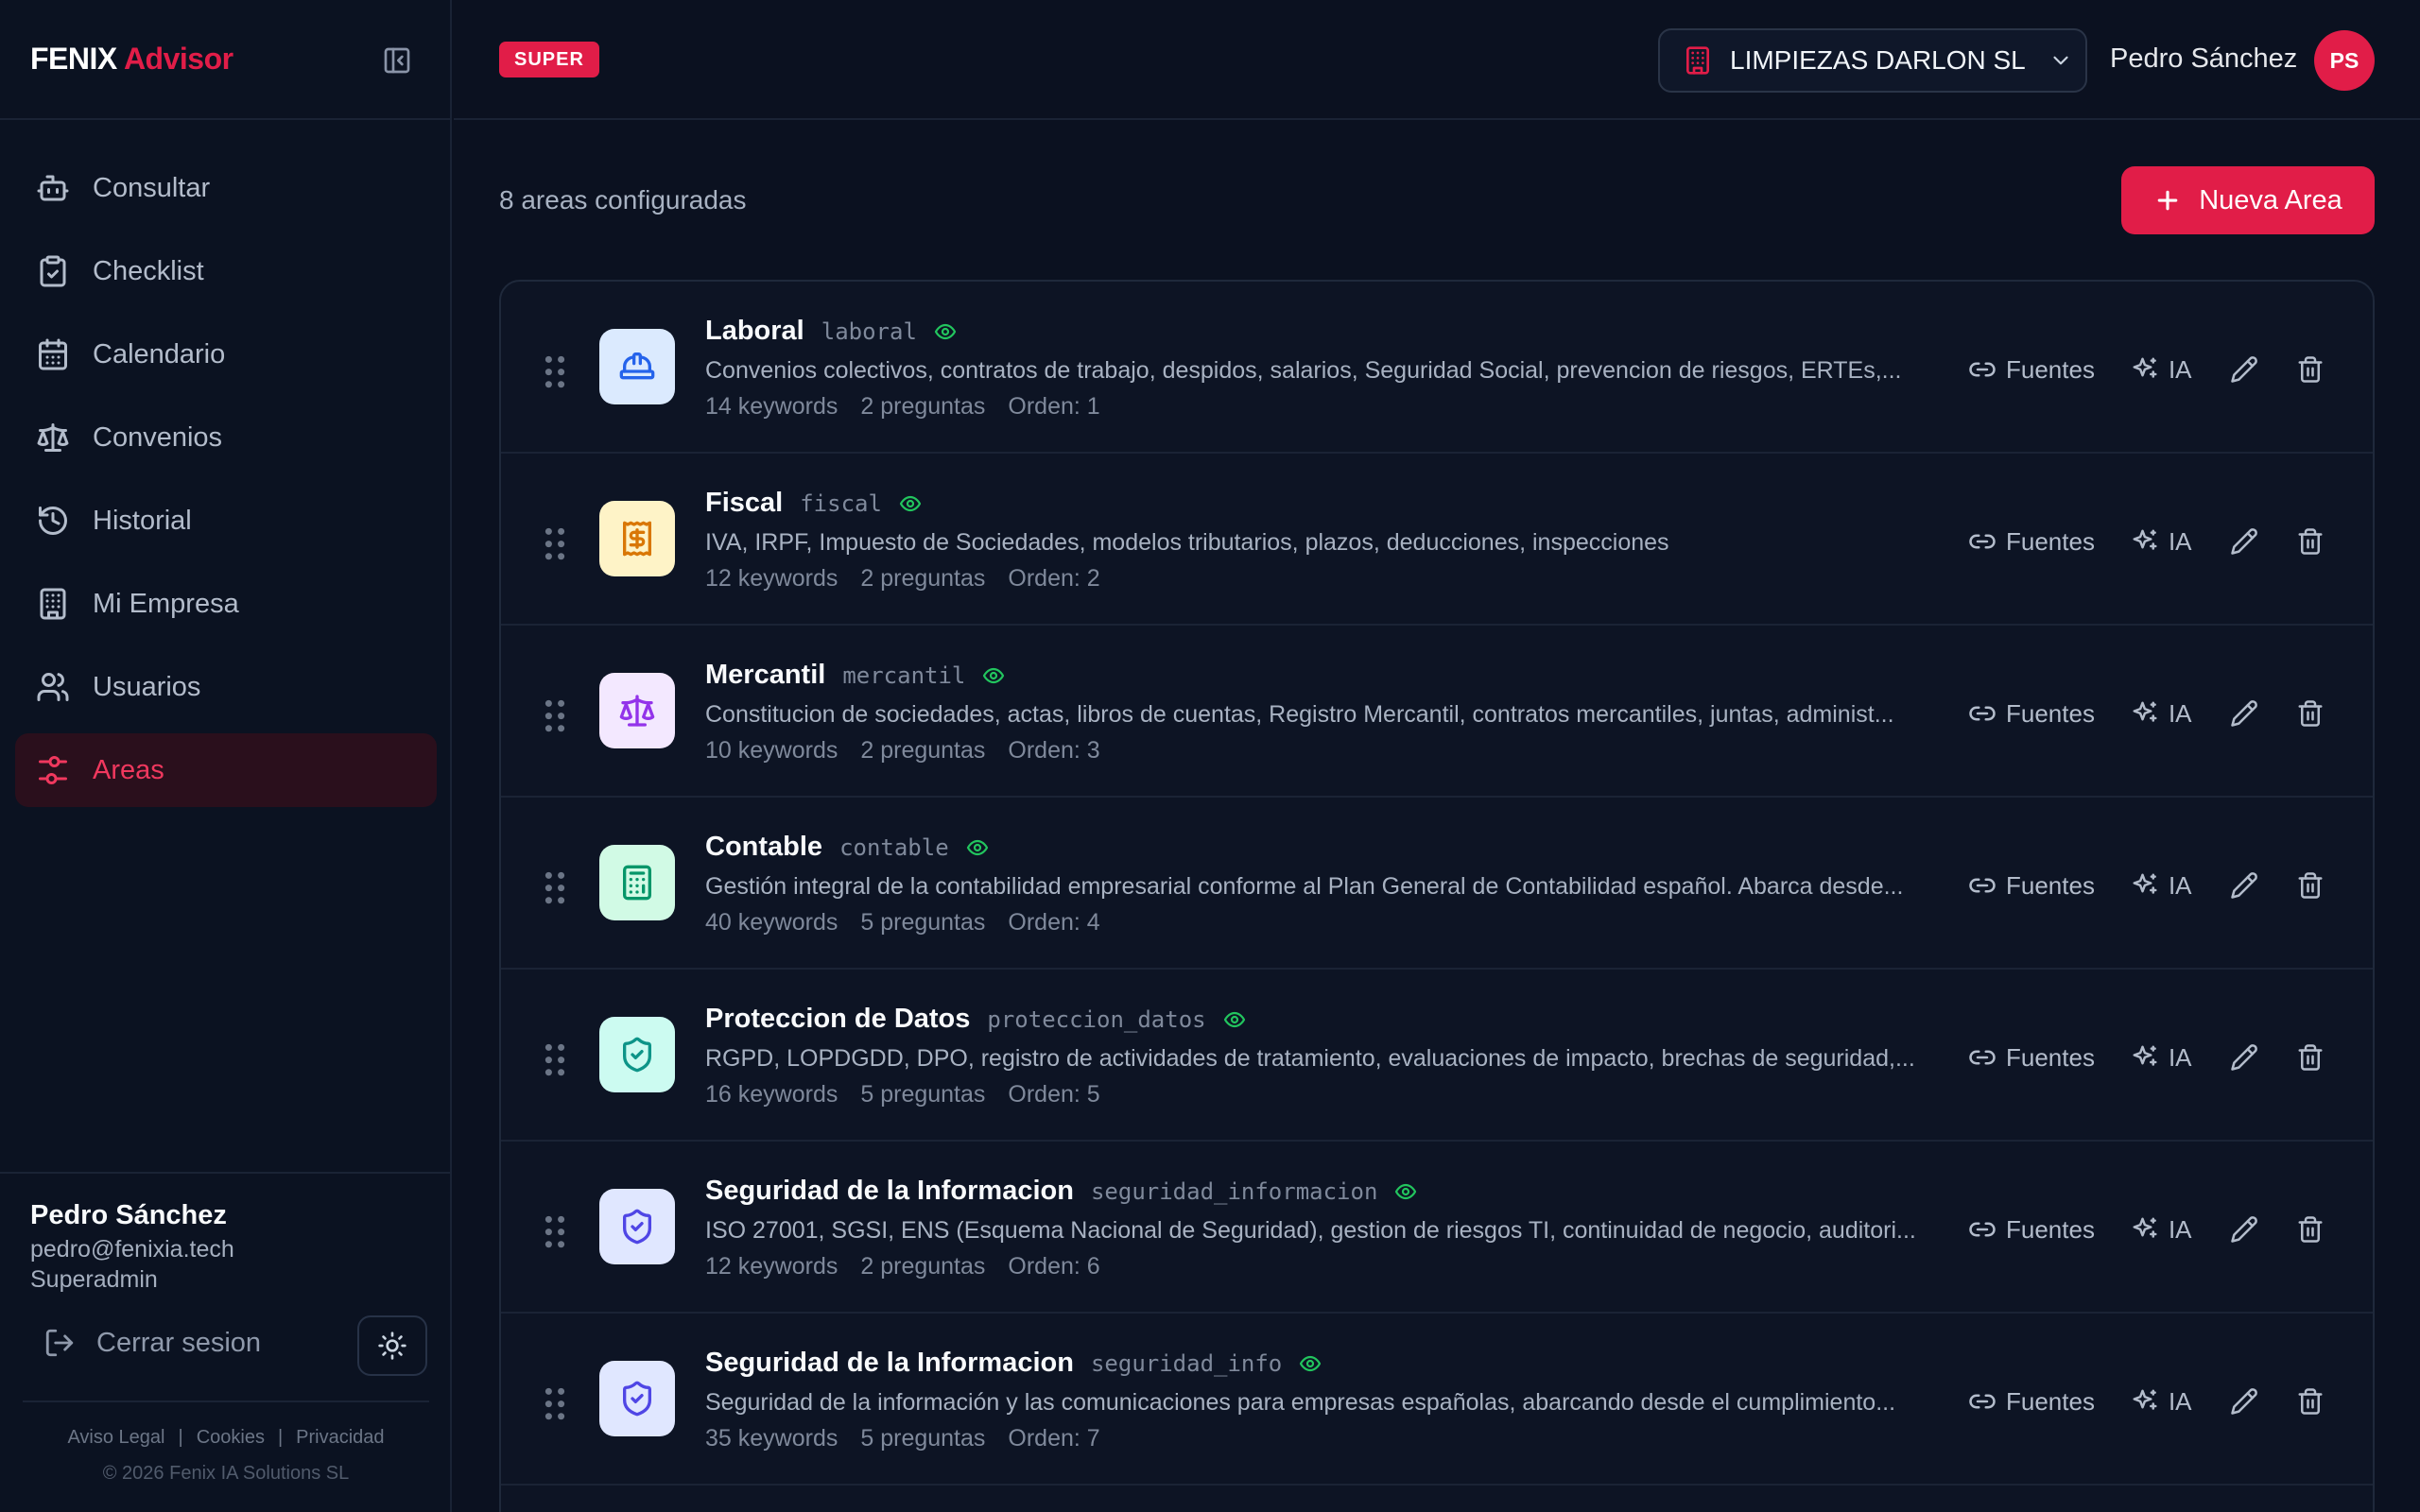 This screenshot has width=2420, height=1512. What do you see at coordinates (1054, 578) in the screenshot?
I see `area-orden: Orden: 2` at bounding box center [1054, 578].